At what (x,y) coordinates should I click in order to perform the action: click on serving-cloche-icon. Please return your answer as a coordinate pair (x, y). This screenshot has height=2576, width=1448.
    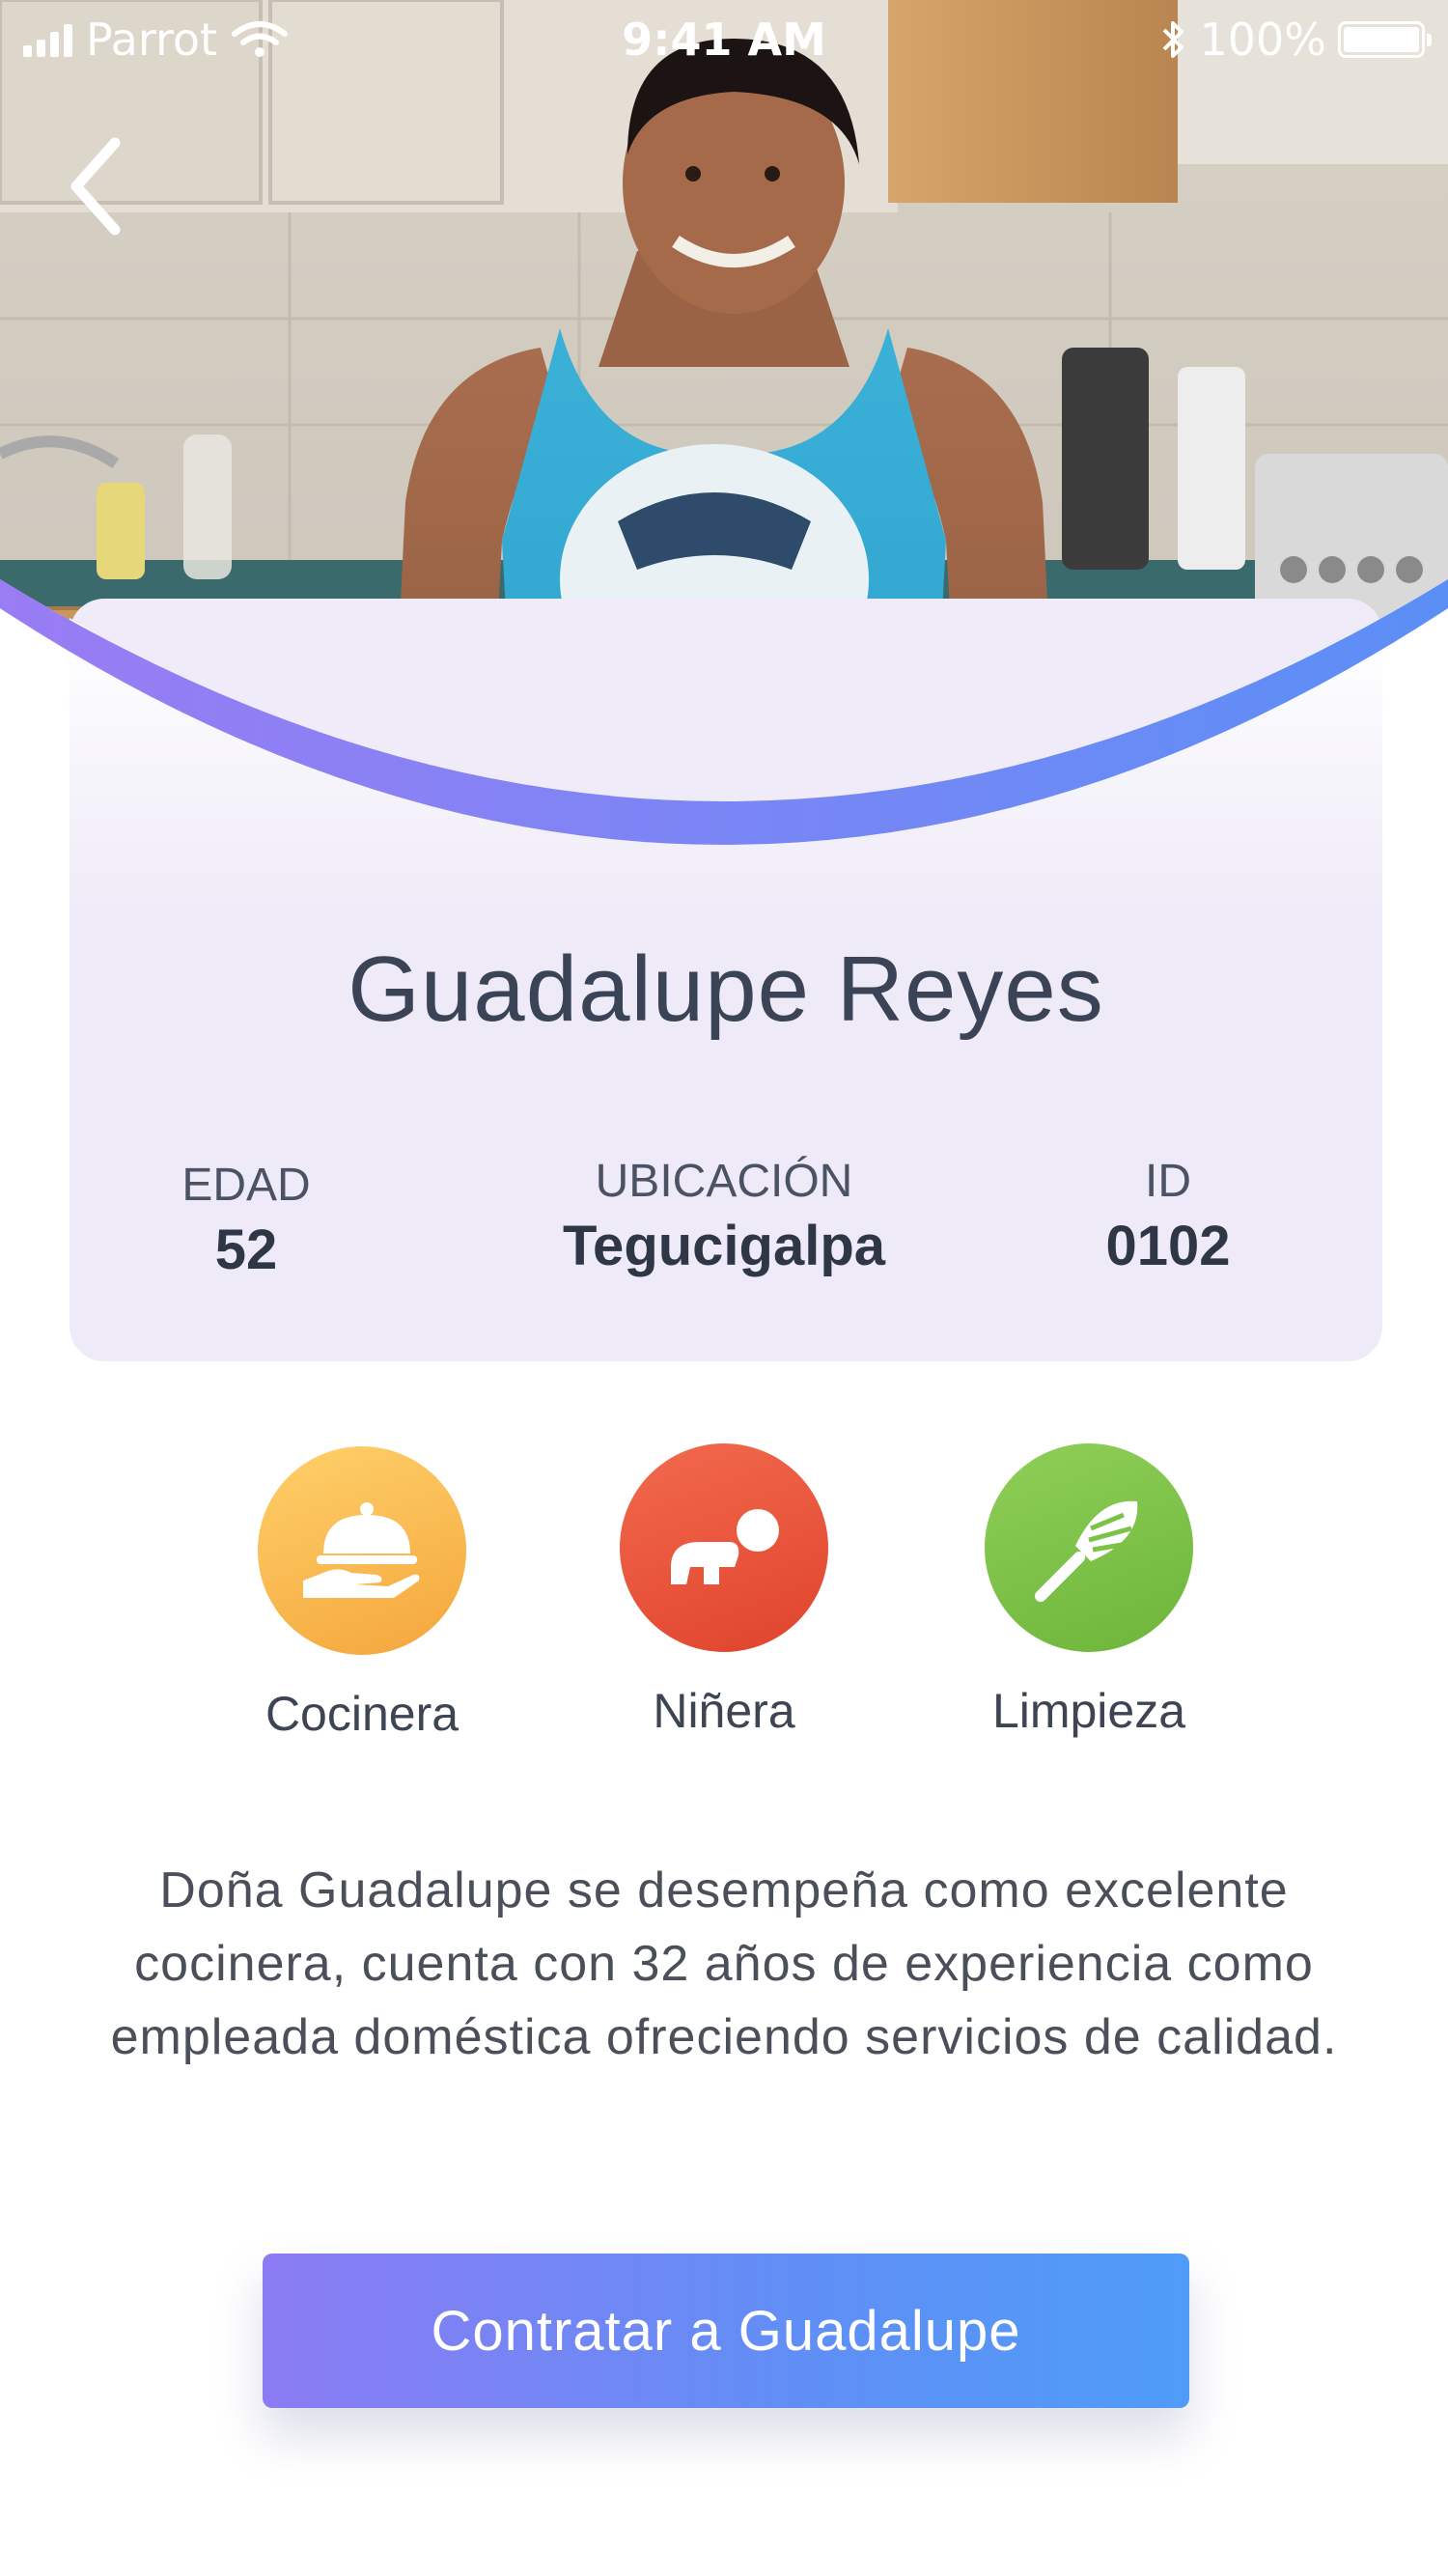
    Looking at the image, I should click on (361, 1550).